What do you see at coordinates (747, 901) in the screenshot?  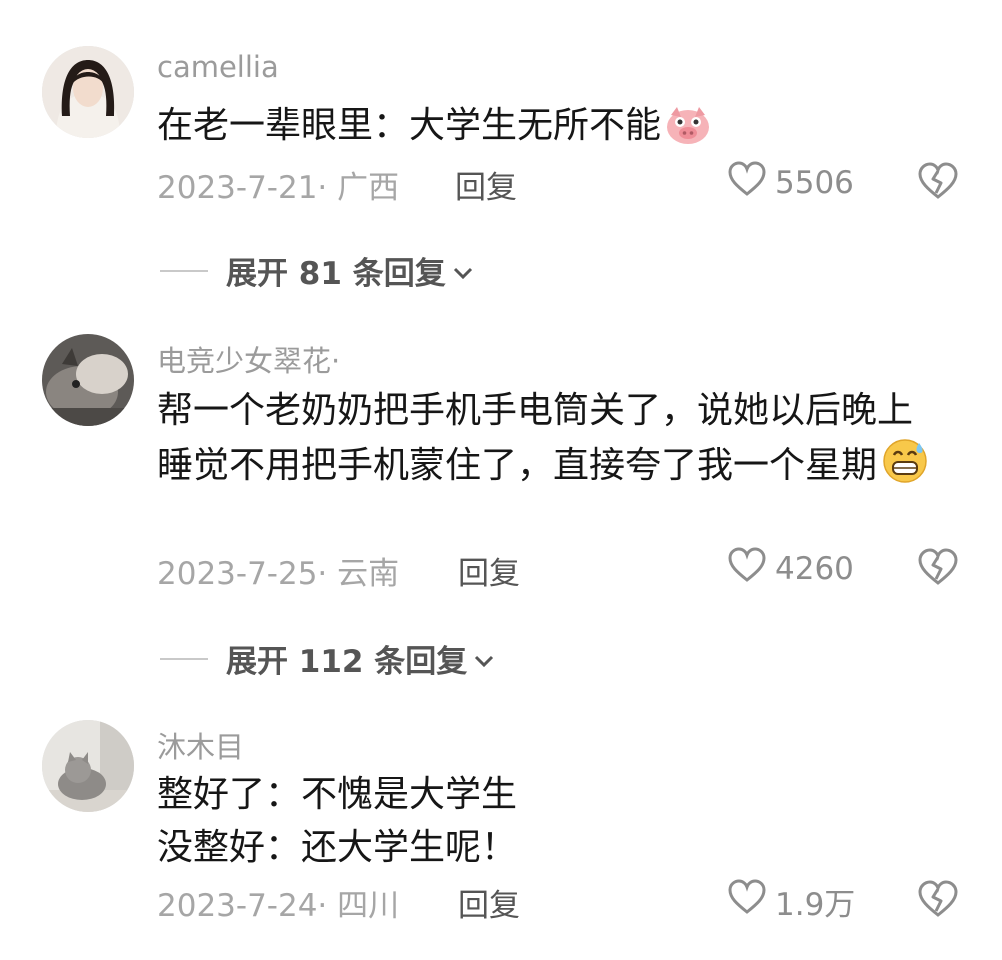 I see `heart-icon` at bounding box center [747, 901].